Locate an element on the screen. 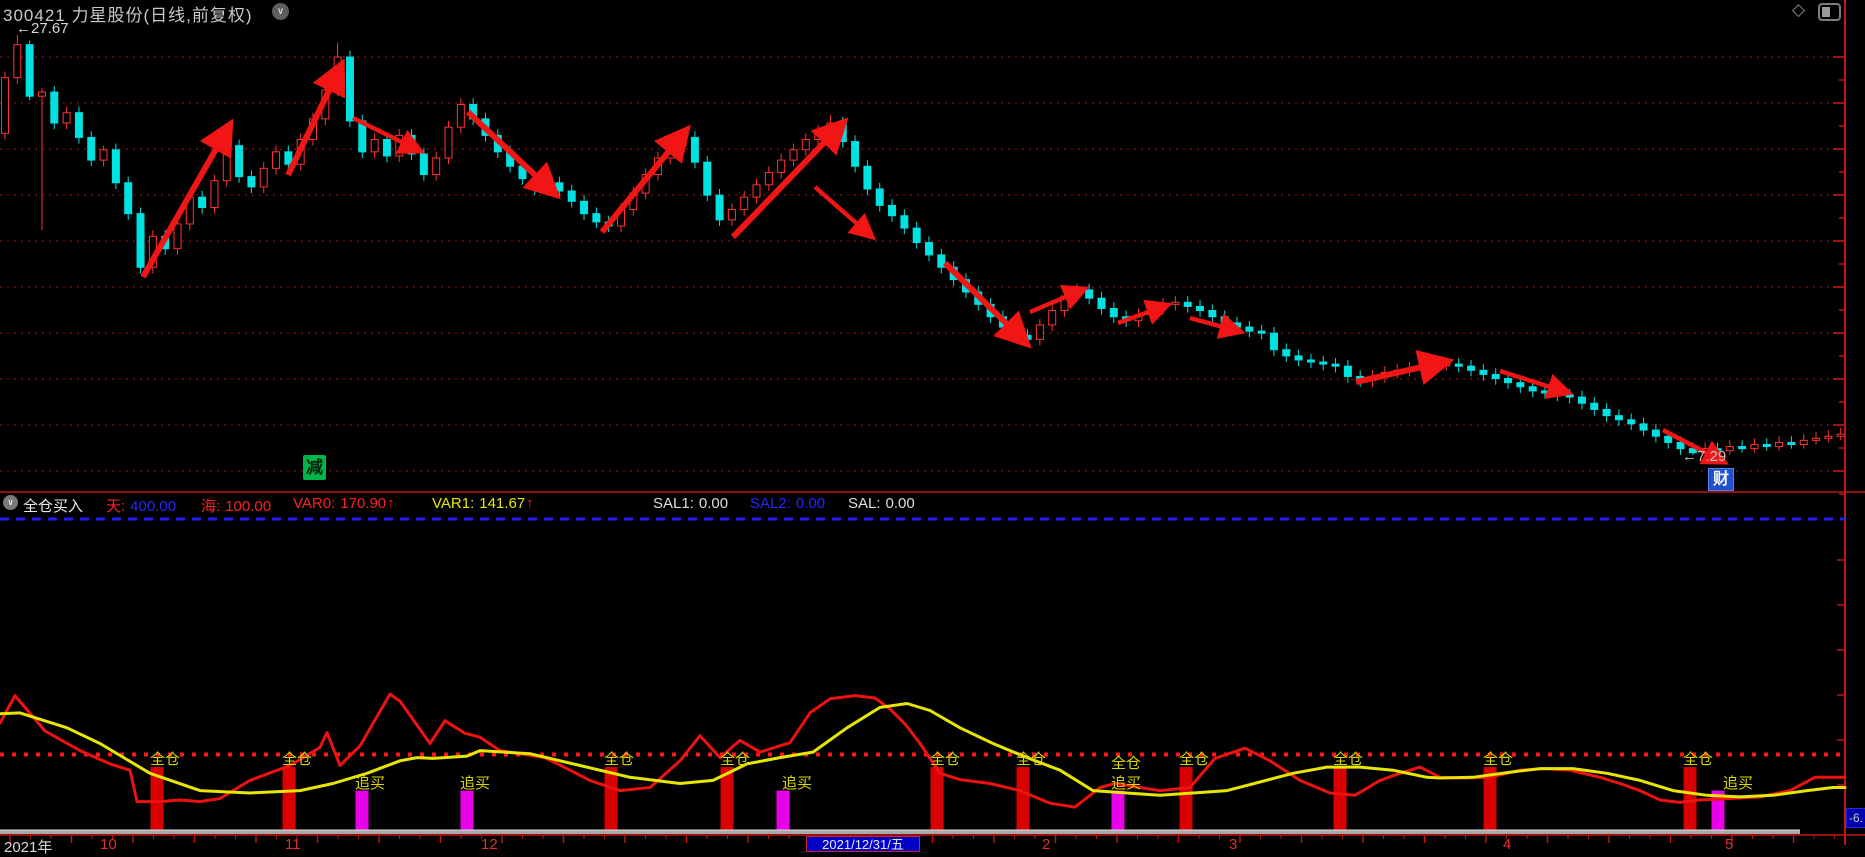 The height and width of the screenshot is (857, 1865). field-value: 141.67 is located at coordinates (502, 503).